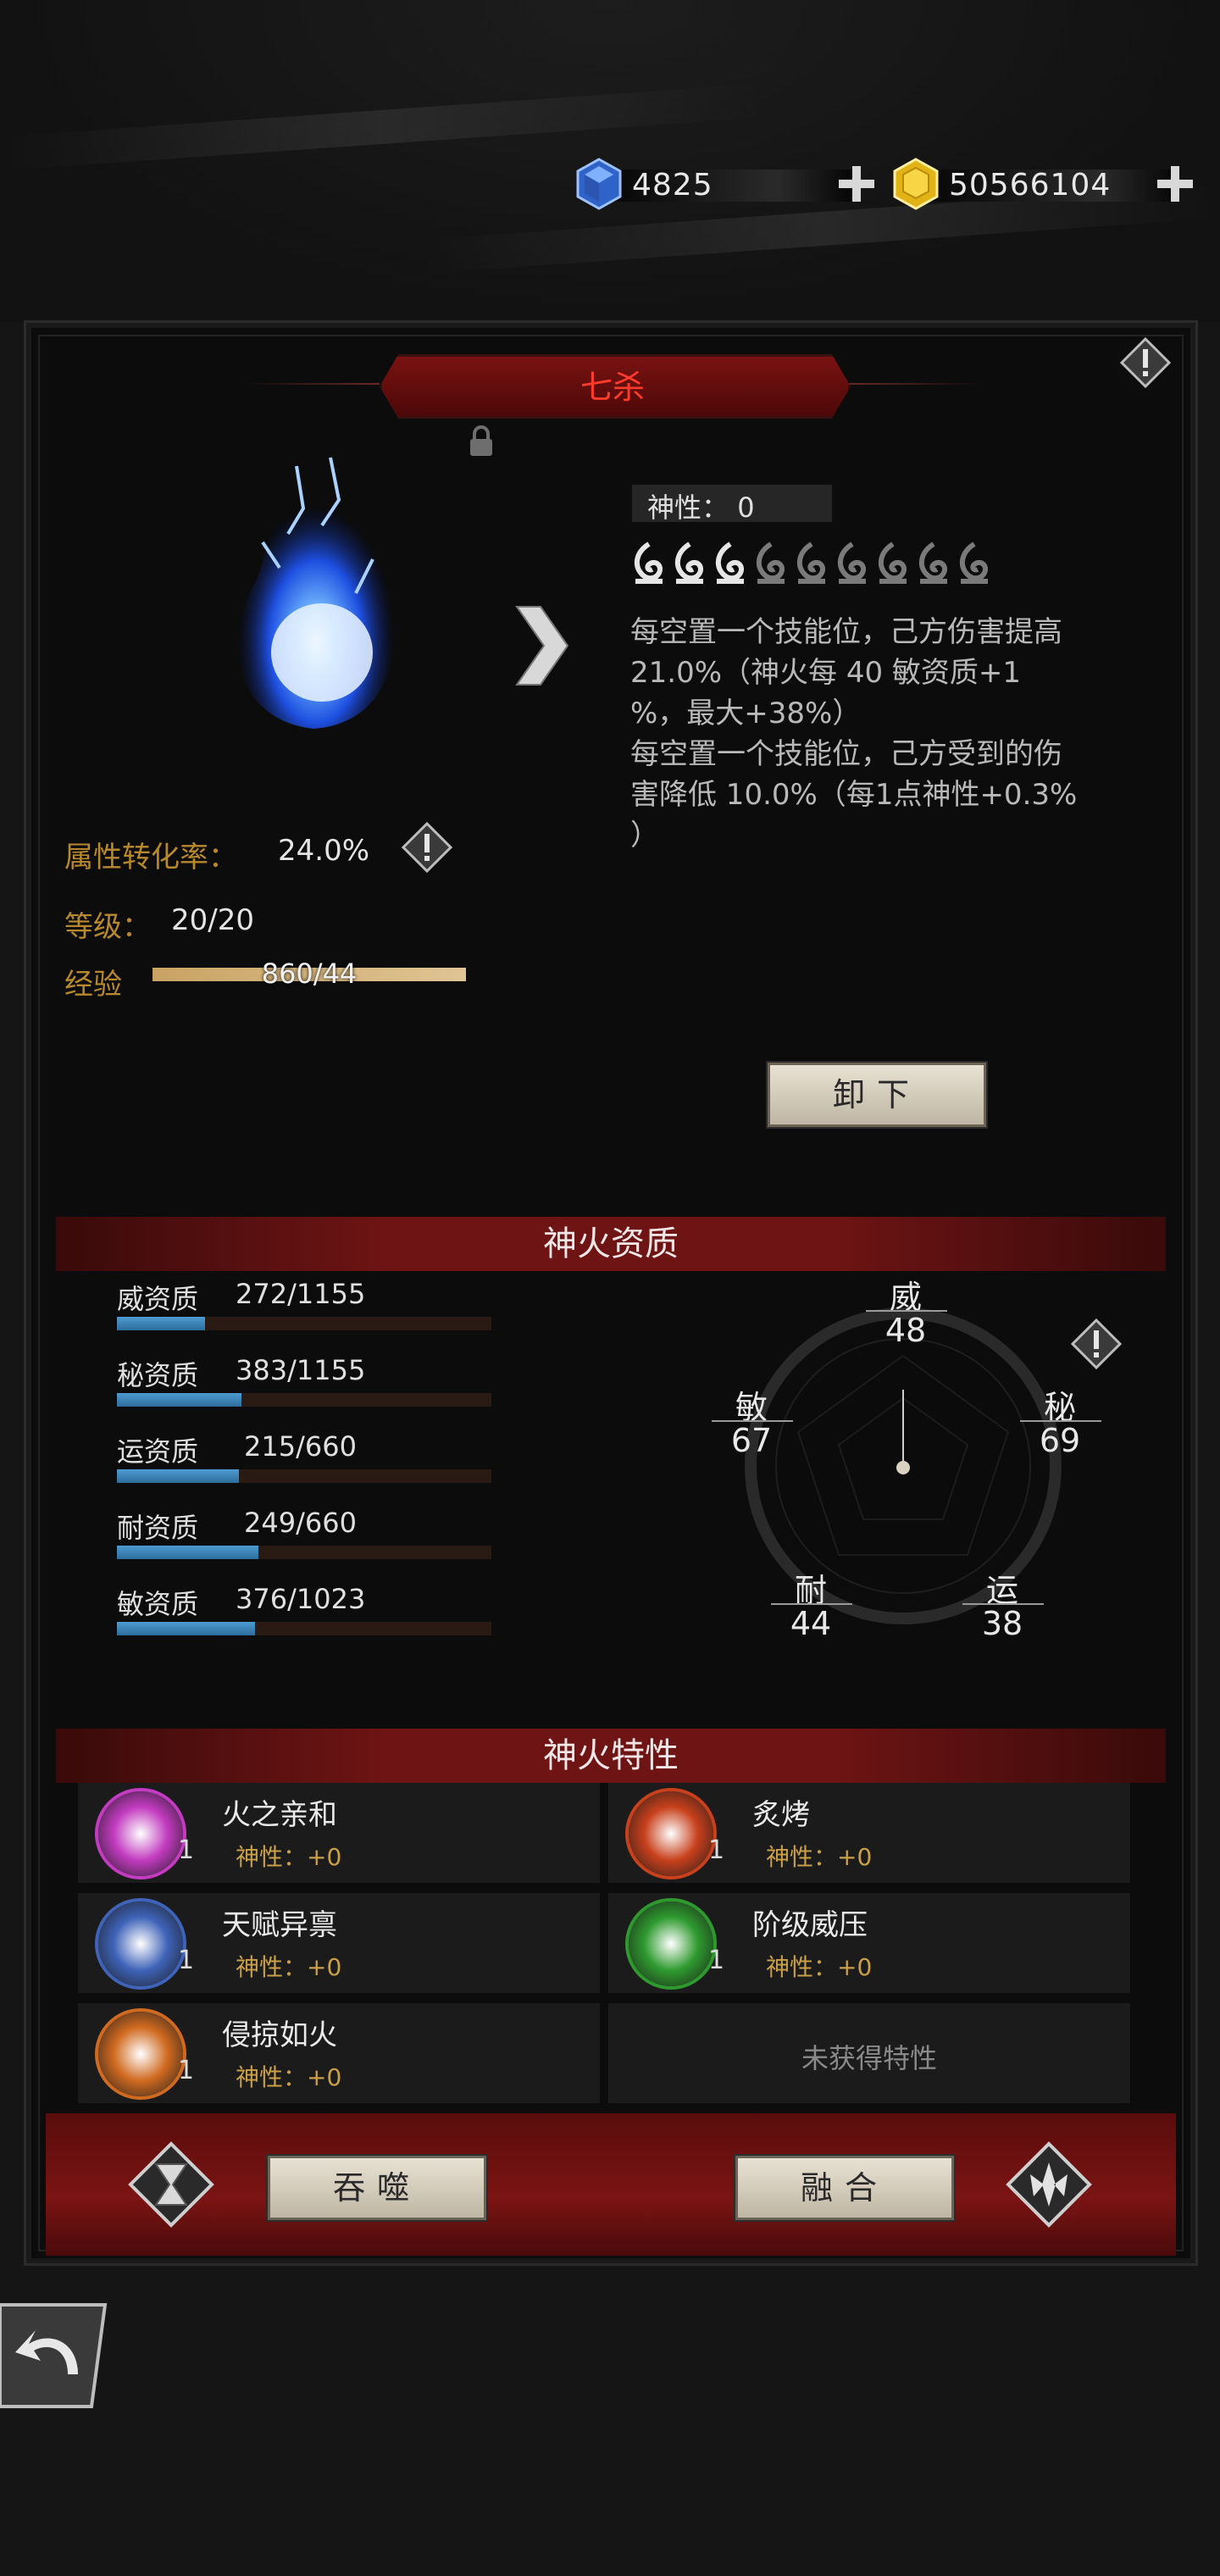 This screenshot has height=2576, width=1220. What do you see at coordinates (701, 507) in the screenshot?
I see `divinity-label: 神性： 0` at bounding box center [701, 507].